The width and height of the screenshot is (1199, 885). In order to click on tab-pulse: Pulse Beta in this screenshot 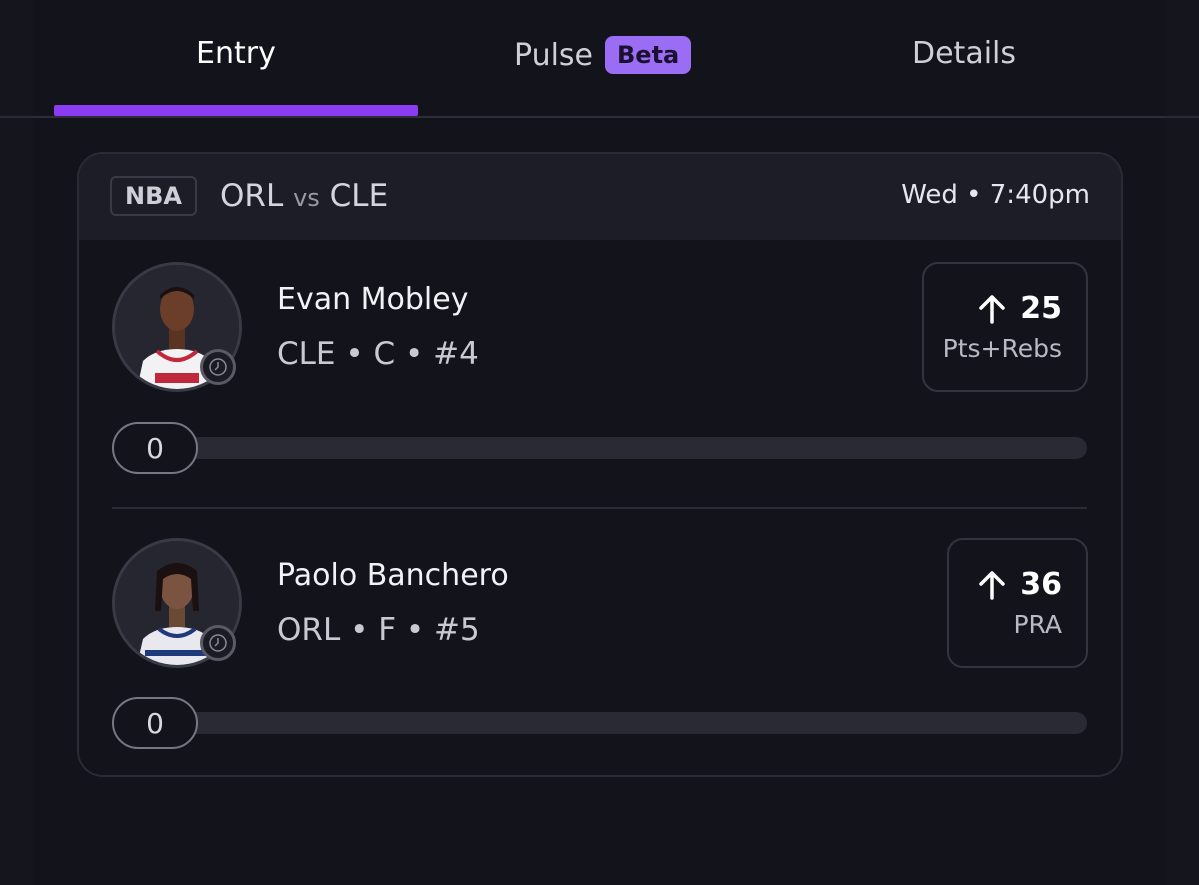, I will do `click(603, 55)`.